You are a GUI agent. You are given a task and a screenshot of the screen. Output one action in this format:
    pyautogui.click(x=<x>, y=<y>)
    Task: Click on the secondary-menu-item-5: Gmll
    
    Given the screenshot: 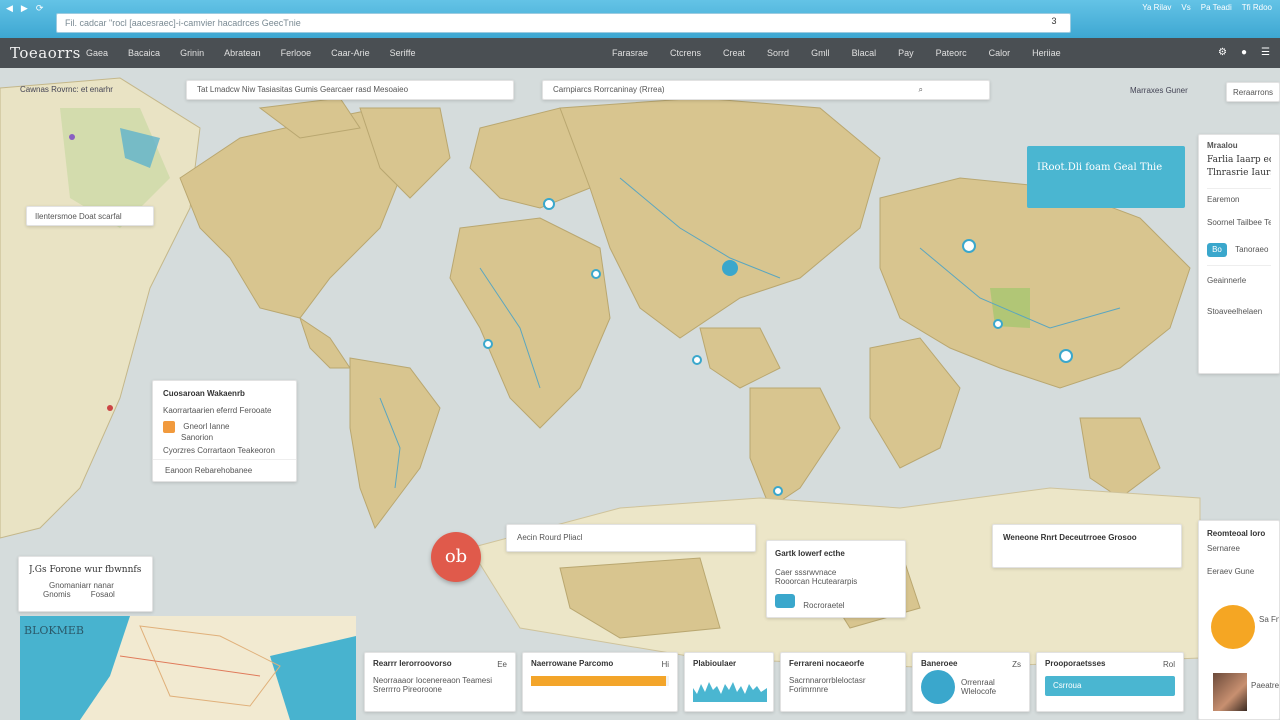 What is the action you would take?
    pyautogui.click(x=820, y=53)
    